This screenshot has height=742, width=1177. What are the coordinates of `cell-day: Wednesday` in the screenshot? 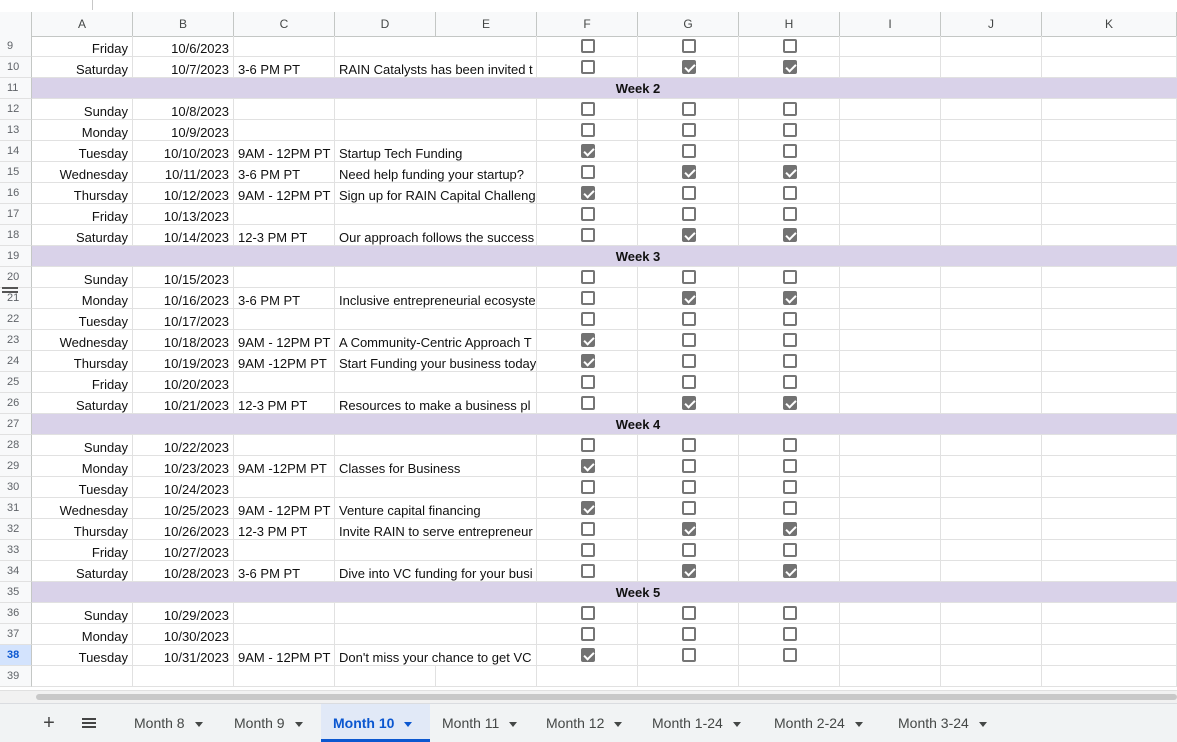 It's located at (82, 340).